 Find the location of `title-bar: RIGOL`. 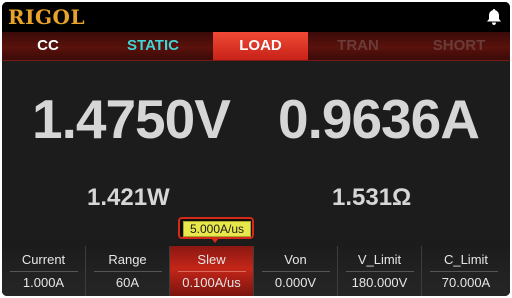

title-bar: RIGOL is located at coordinates (256, 17).